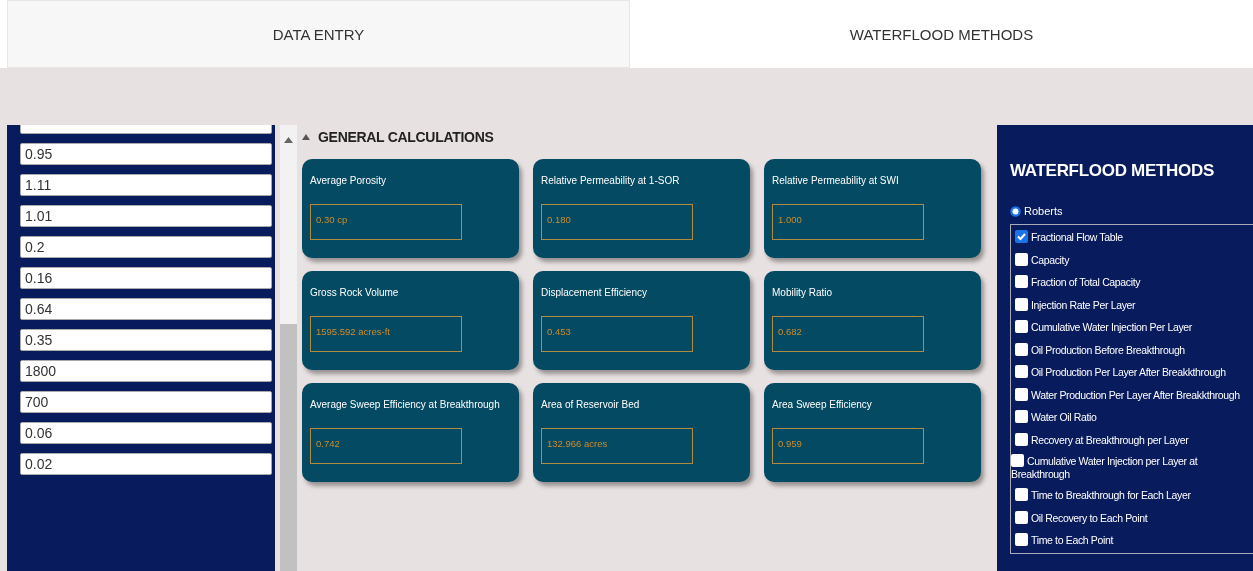  I want to click on radio-label: Roberts, so click(1043, 211).